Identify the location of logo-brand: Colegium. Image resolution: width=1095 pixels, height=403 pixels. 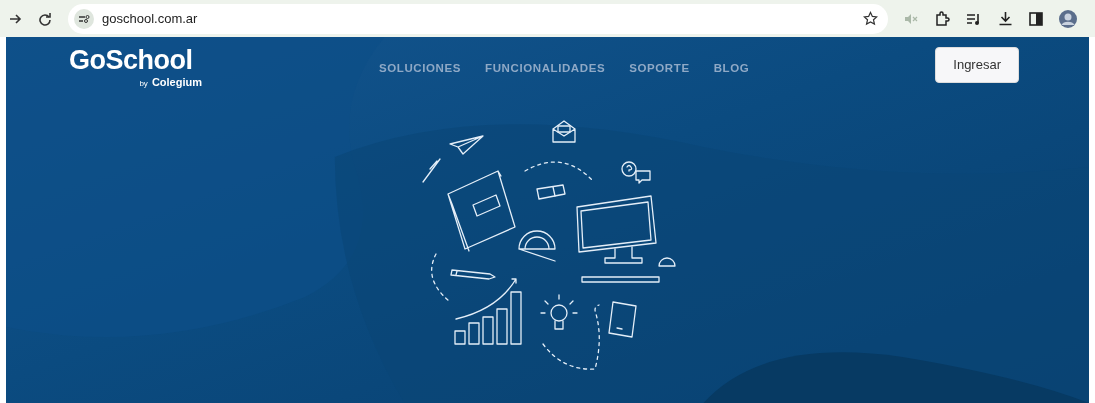
(176, 82).